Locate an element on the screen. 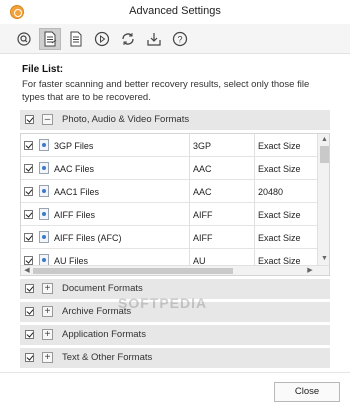 This screenshot has height=409, width=350. vertical-scroll-thumb is located at coordinates (324, 154).